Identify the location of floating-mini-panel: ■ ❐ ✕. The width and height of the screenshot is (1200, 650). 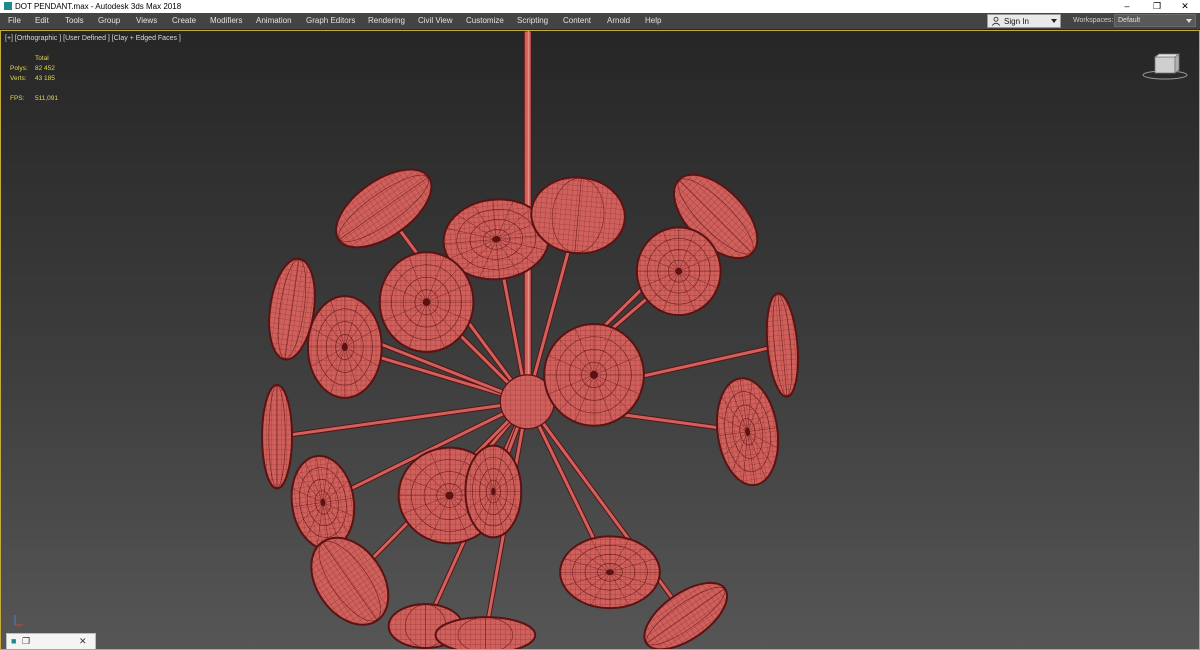
(51, 641).